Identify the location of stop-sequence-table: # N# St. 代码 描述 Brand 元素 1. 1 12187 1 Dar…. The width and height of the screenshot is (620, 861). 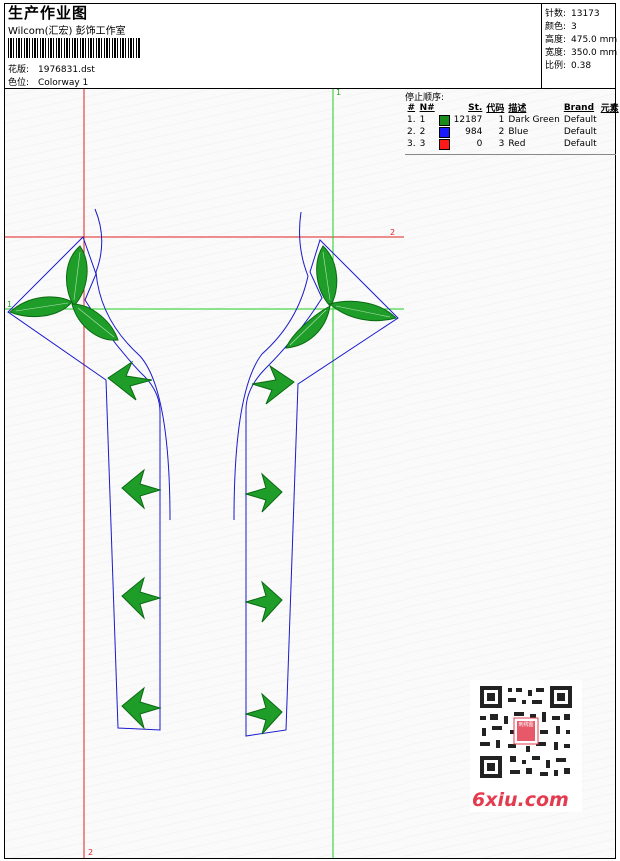
(512, 125).